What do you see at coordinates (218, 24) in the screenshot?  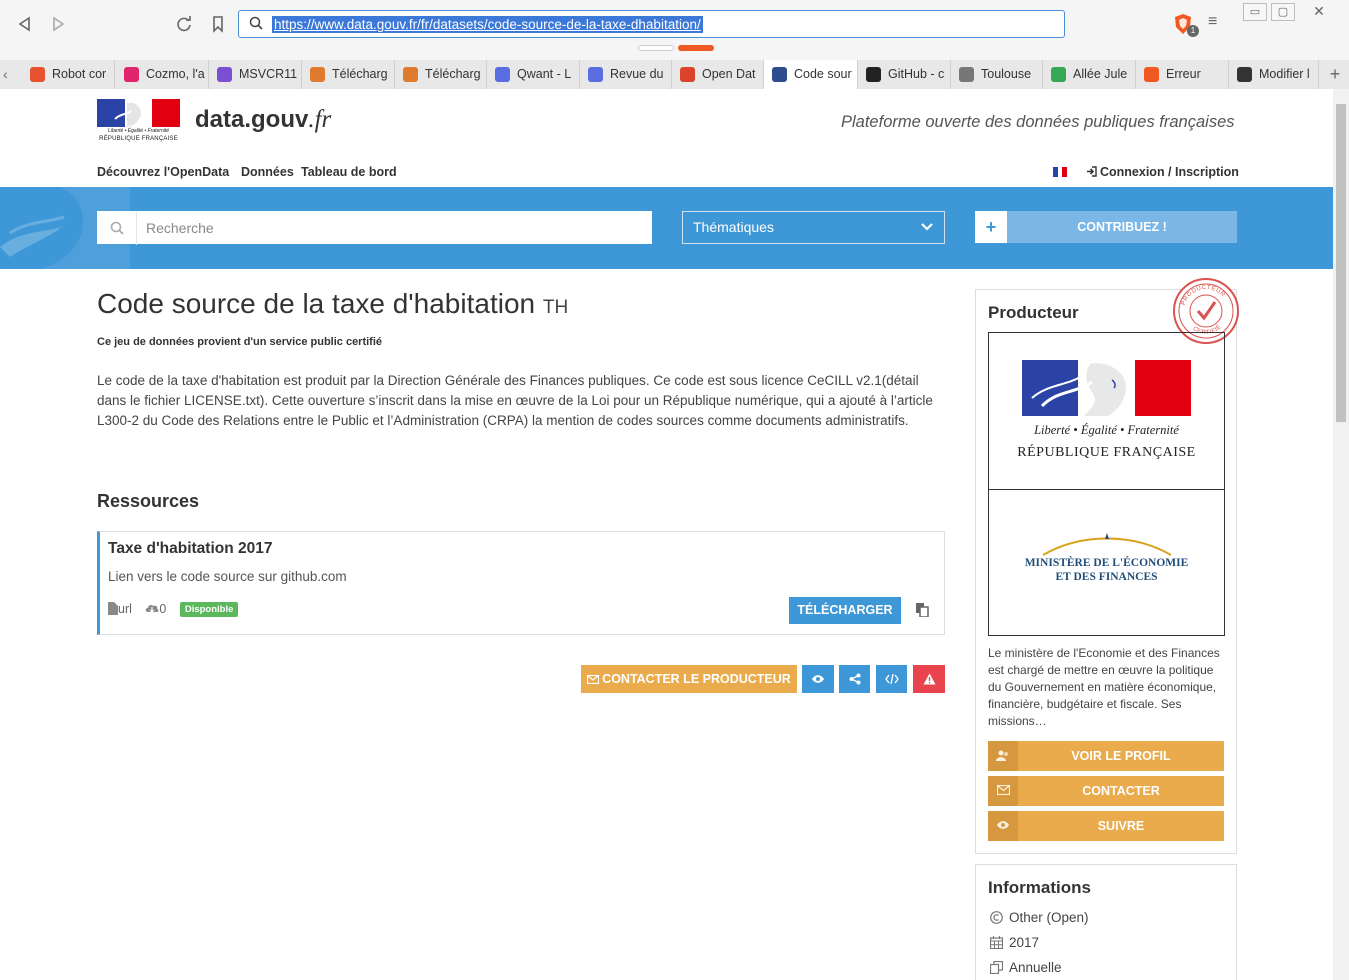 I see `bookmark-icon` at bounding box center [218, 24].